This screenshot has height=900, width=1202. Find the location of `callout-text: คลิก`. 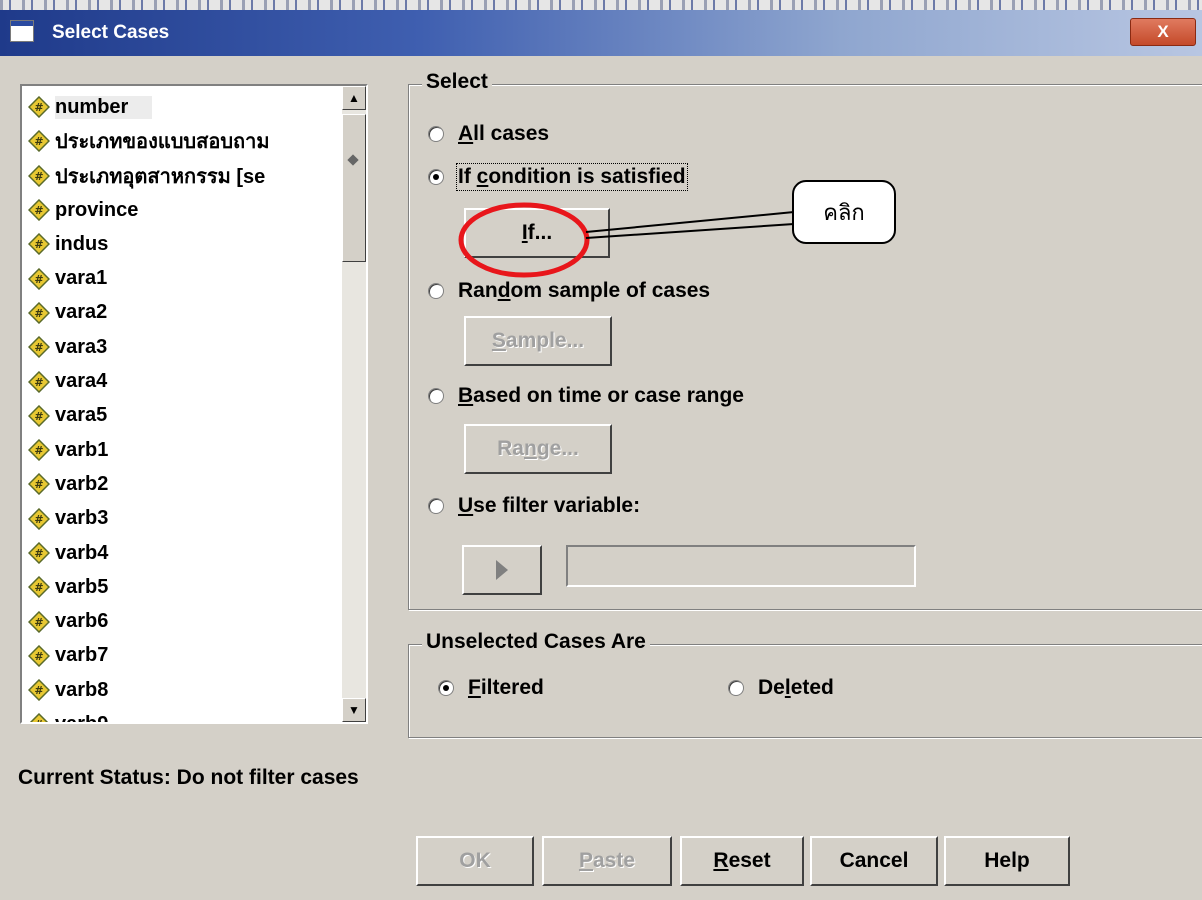

callout-text: คลิก is located at coordinates (844, 212).